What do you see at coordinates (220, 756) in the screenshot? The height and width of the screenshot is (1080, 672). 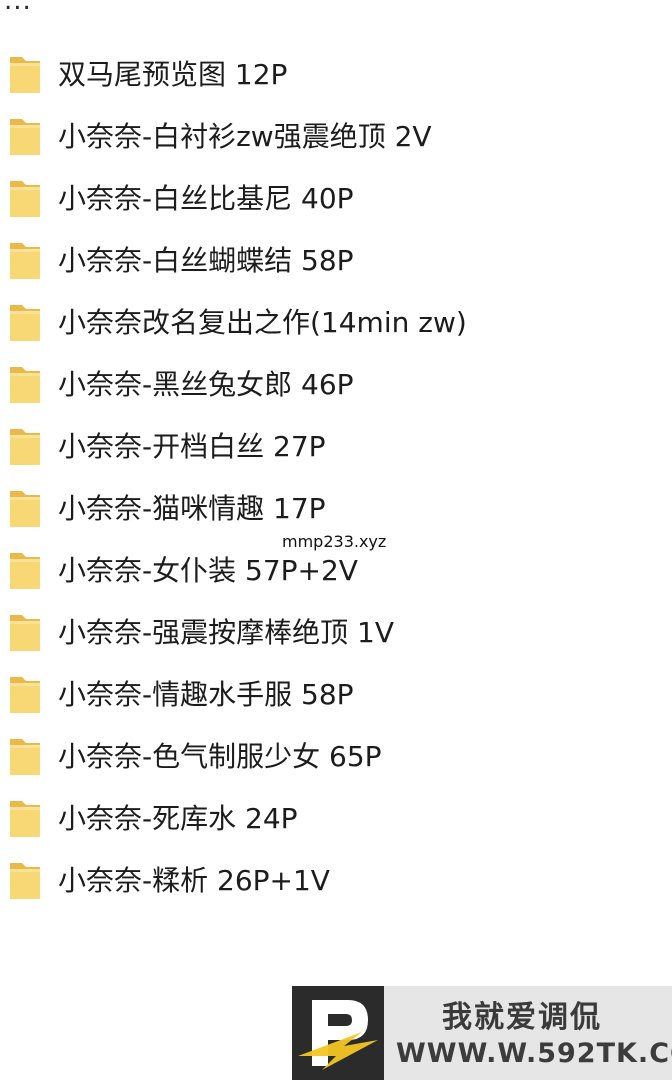 I see `file-name: 小奈奈-色气制服少女 65P` at bounding box center [220, 756].